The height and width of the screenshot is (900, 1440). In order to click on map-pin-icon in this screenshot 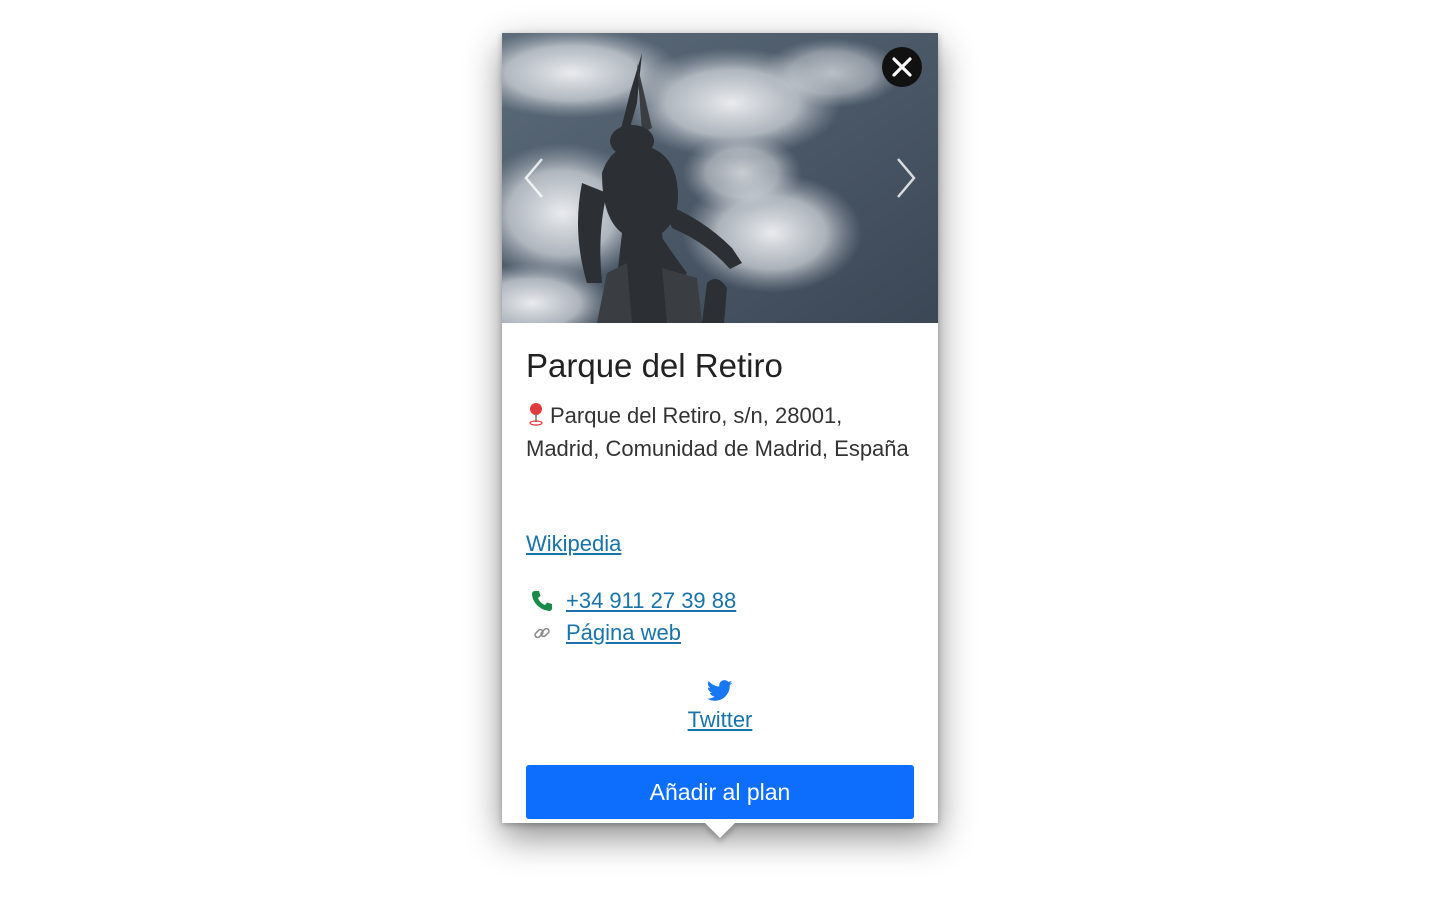, I will do `click(536, 414)`.